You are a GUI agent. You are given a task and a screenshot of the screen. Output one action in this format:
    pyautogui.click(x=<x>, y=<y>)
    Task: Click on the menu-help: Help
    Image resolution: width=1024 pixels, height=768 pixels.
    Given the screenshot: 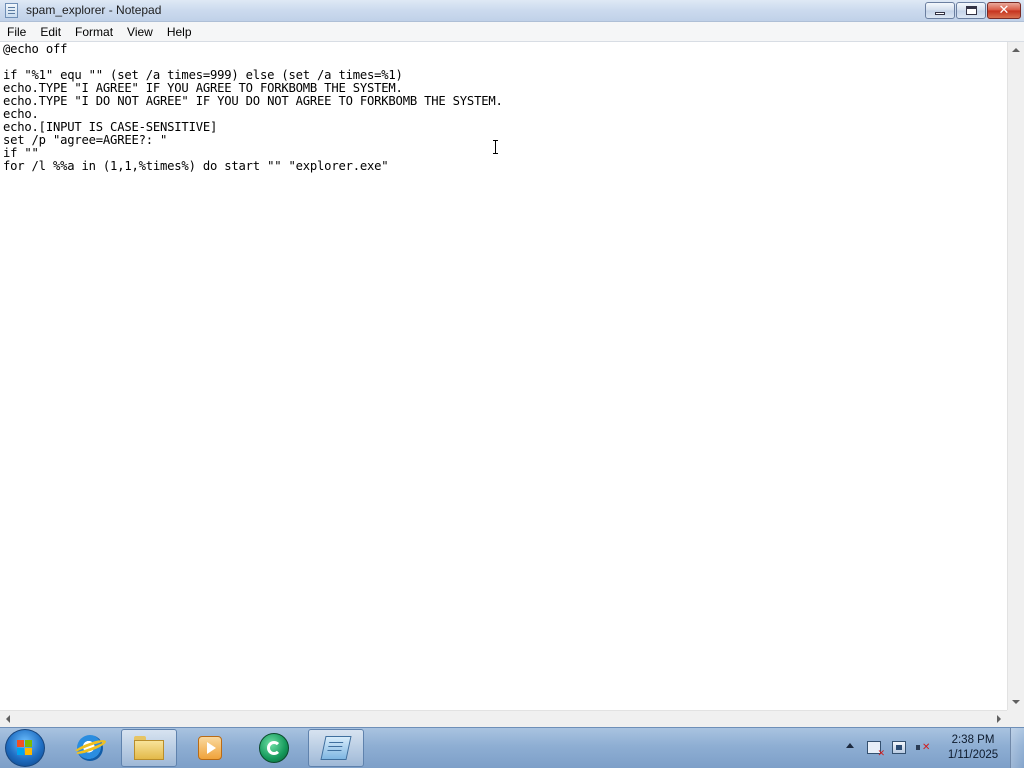 What is the action you would take?
    pyautogui.click(x=179, y=32)
    